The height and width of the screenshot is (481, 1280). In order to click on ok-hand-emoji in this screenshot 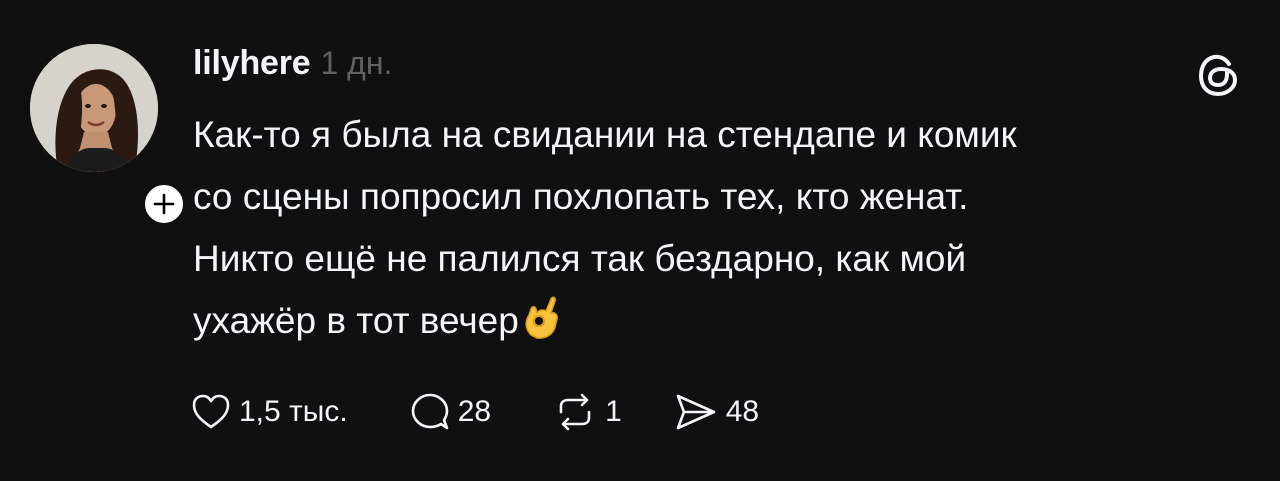, I will do `click(542, 326)`.